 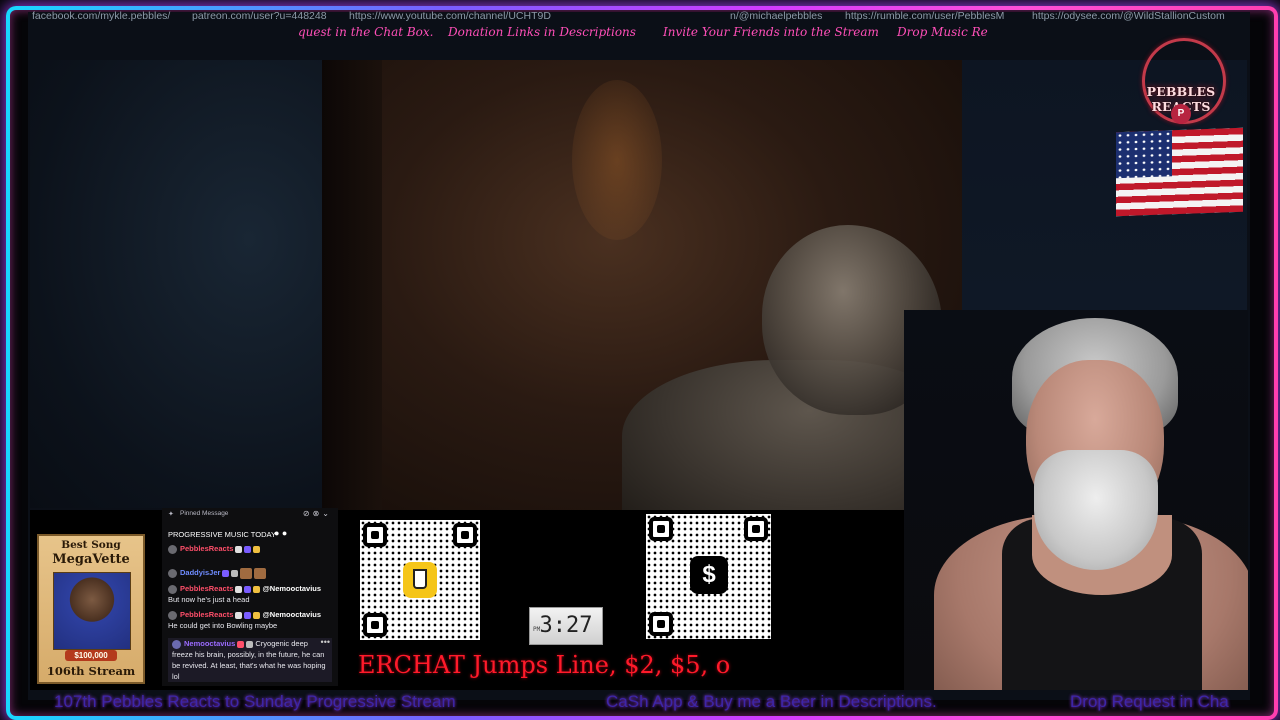 I want to click on rumble-link: https://rumble.com/user/PebblesM, so click(x=925, y=16).